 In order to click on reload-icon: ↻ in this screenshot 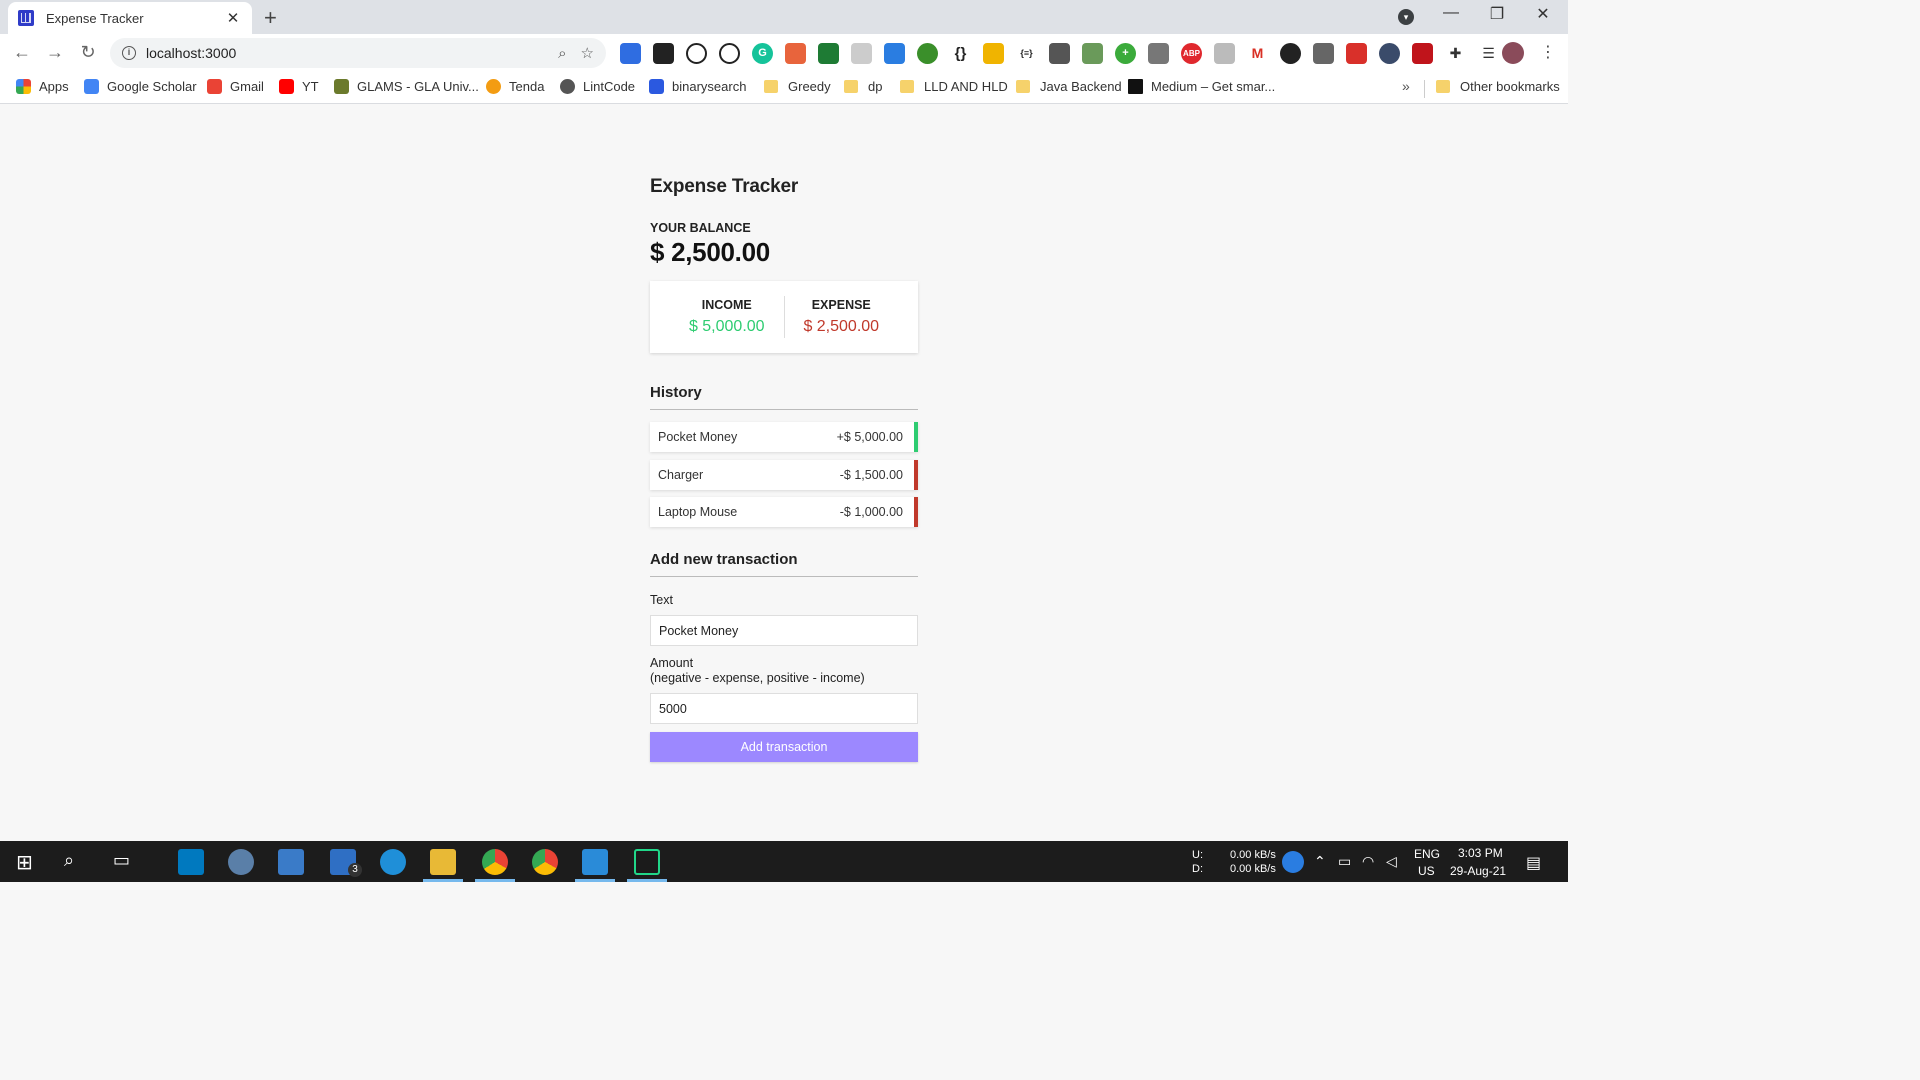, I will do `click(88, 52)`.